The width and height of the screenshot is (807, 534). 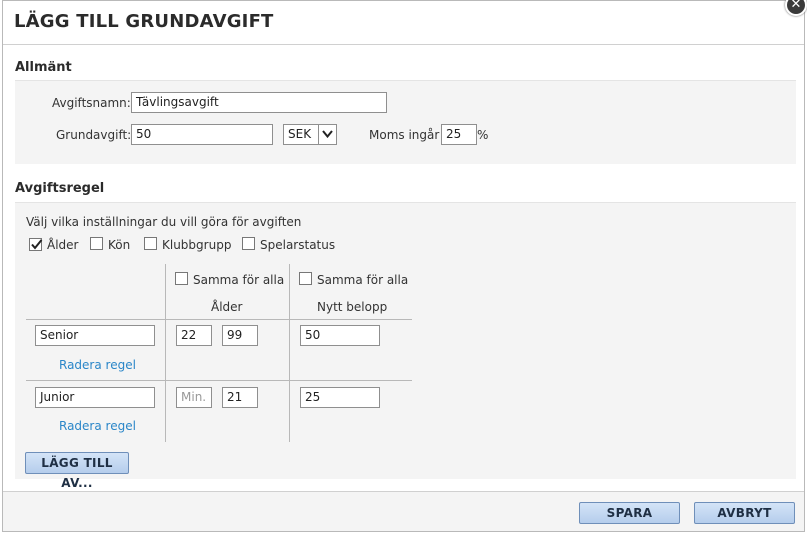 What do you see at coordinates (194, 335) in the screenshot?
I see `age-min-input: 22` at bounding box center [194, 335].